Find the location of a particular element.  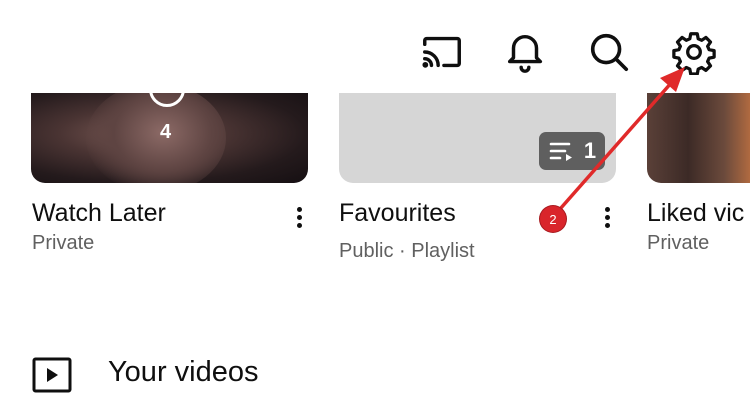

playlist-visibility: Public · Playlist is located at coordinates (407, 251).